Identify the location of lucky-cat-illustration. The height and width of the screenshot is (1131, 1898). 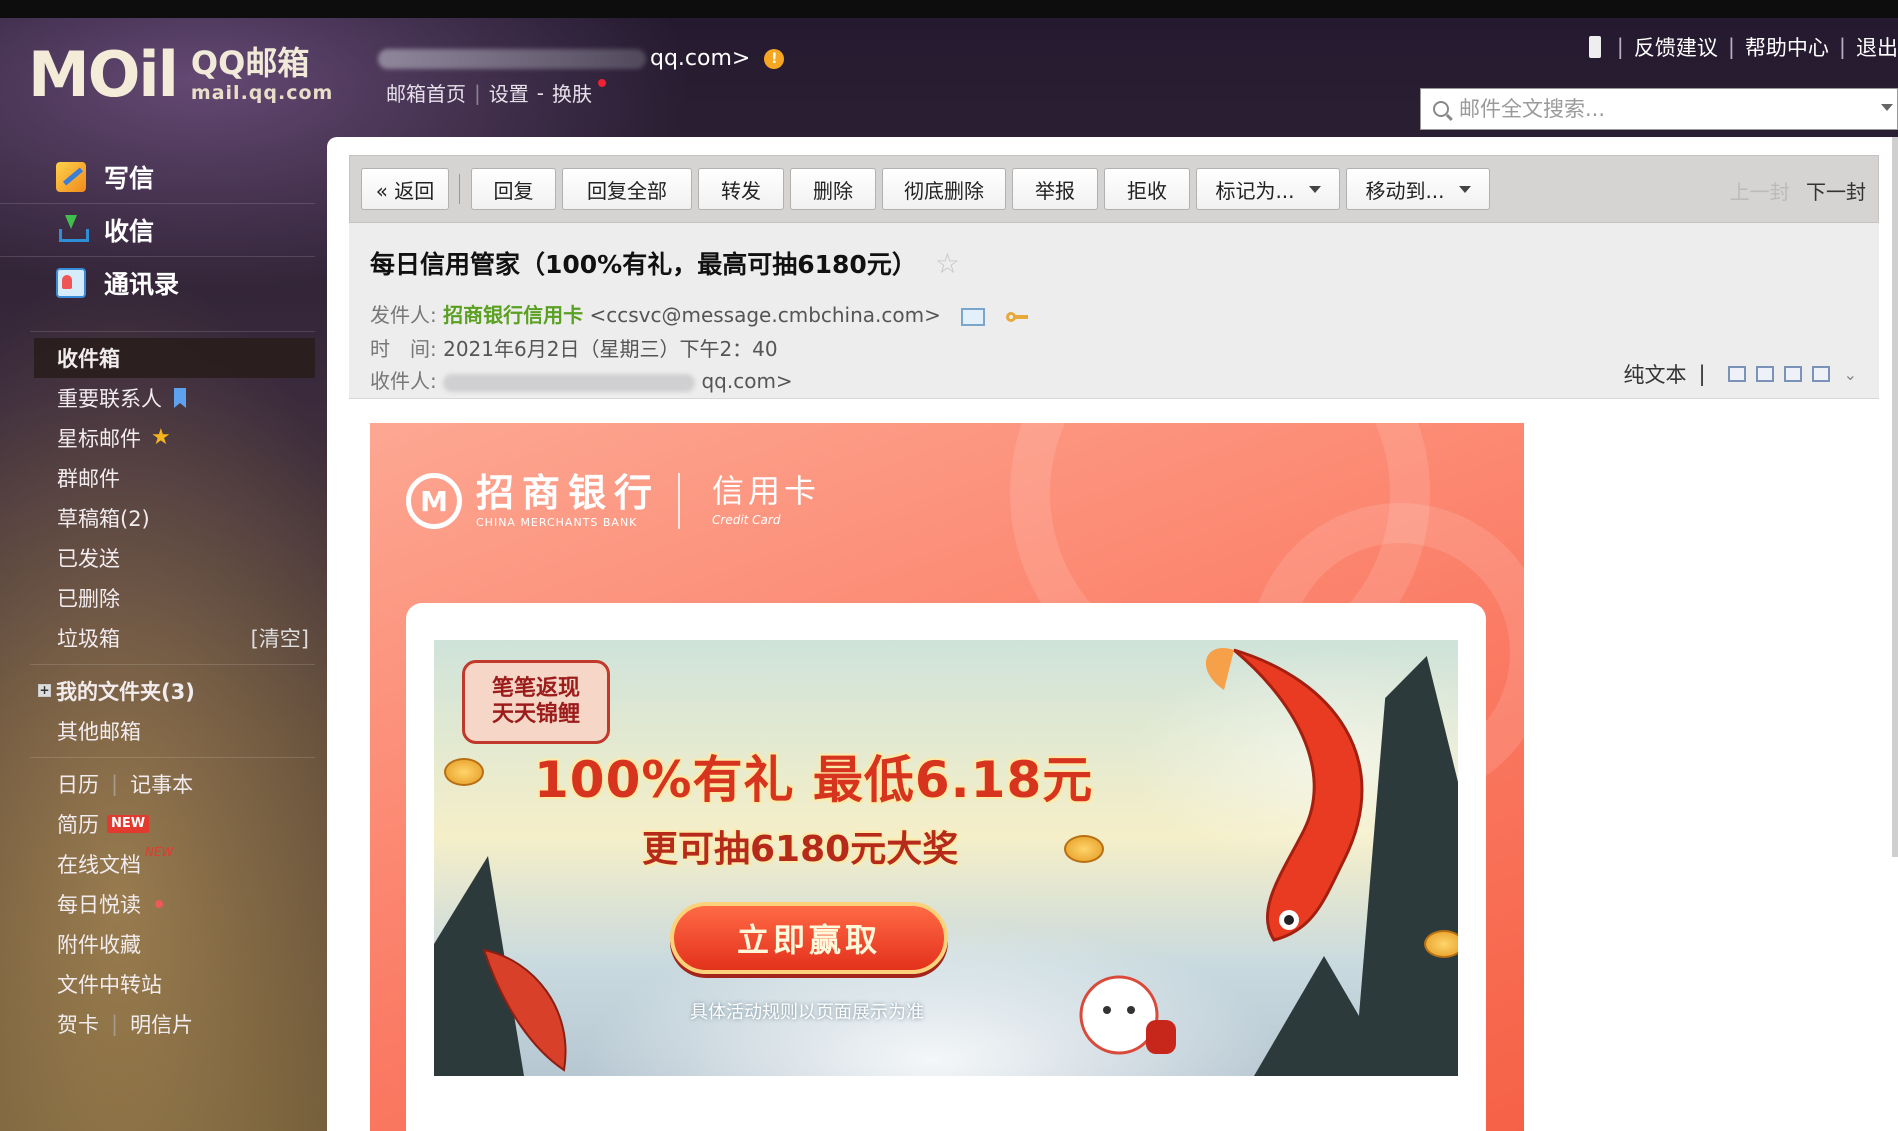
(1127, 1015).